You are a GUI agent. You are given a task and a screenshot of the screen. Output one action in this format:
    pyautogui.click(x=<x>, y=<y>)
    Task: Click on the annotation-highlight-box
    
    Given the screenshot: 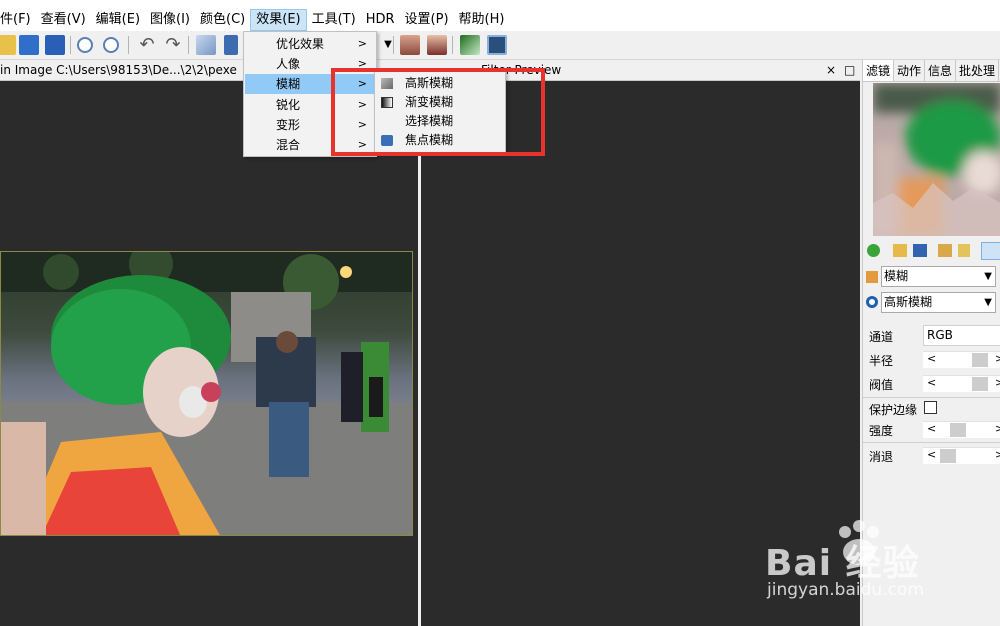 What is the action you would take?
    pyautogui.click(x=438, y=112)
    